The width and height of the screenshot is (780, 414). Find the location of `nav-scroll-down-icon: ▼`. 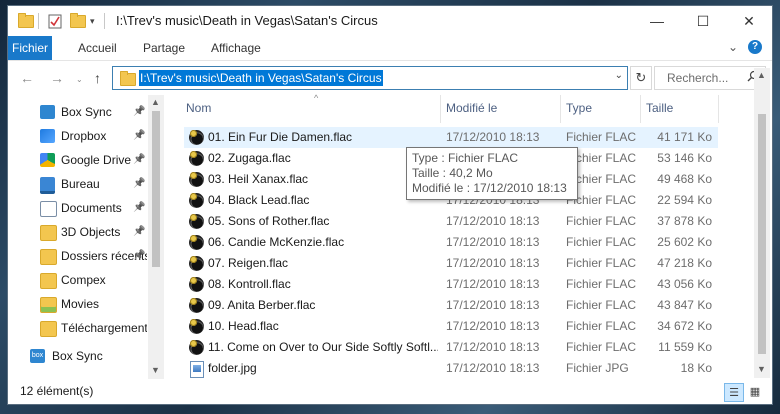

nav-scroll-down-icon: ▼ is located at coordinates (155, 370).